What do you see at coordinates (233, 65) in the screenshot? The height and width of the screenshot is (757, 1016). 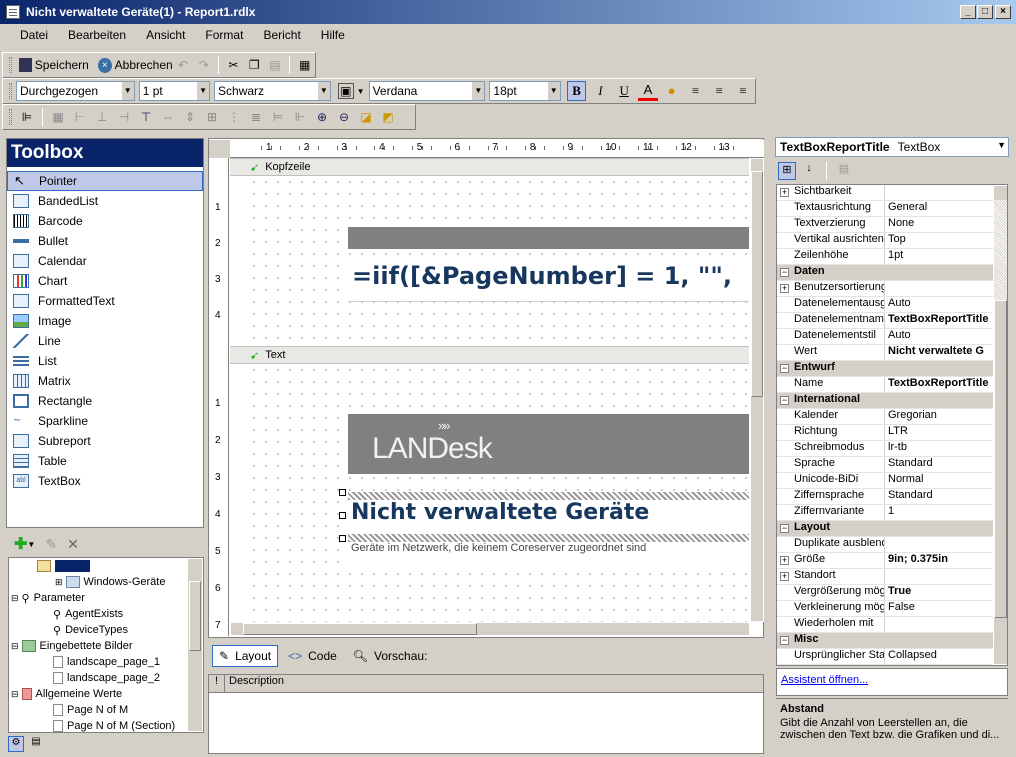 I see `cut-icon: ✂` at bounding box center [233, 65].